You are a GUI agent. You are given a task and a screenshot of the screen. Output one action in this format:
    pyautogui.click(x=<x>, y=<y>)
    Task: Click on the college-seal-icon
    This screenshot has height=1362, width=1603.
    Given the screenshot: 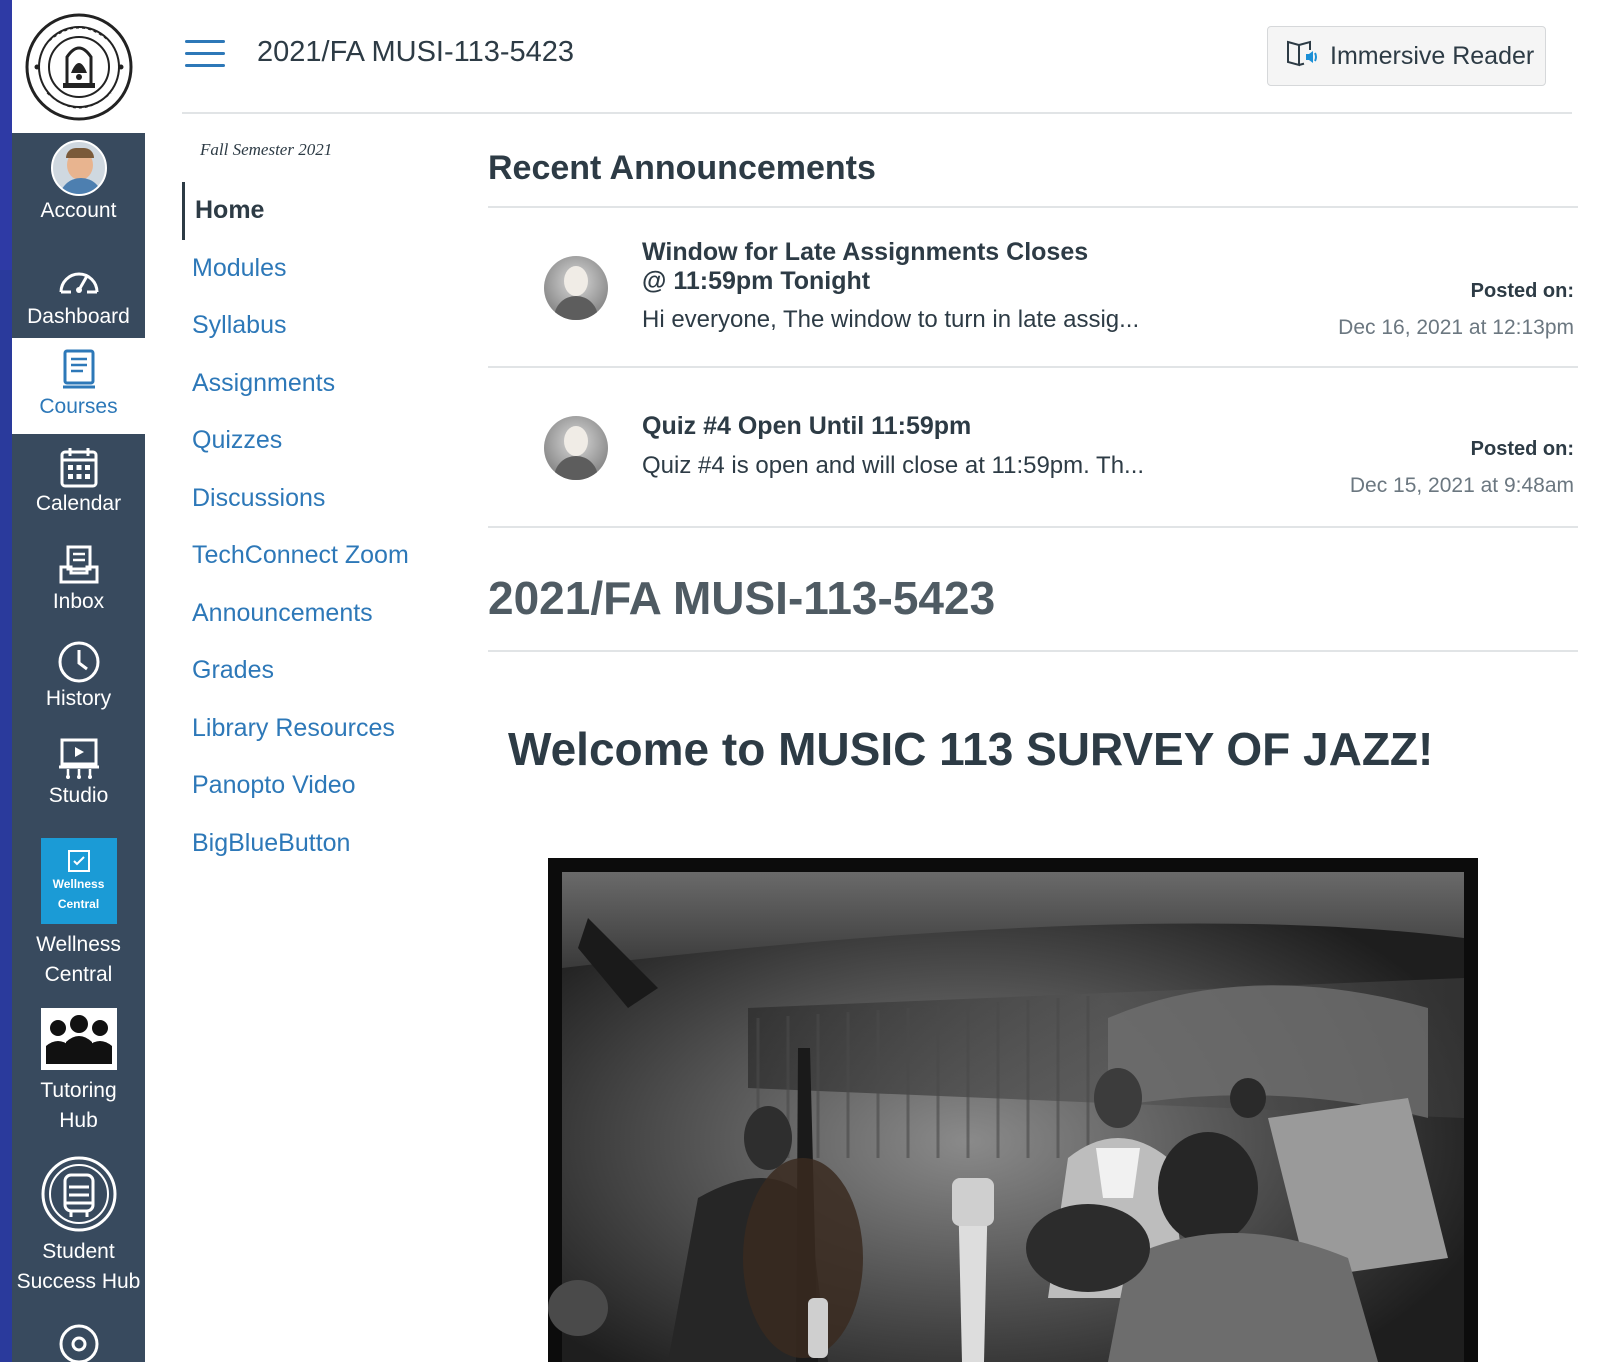 What is the action you would take?
    pyautogui.click(x=78, y=66)
    